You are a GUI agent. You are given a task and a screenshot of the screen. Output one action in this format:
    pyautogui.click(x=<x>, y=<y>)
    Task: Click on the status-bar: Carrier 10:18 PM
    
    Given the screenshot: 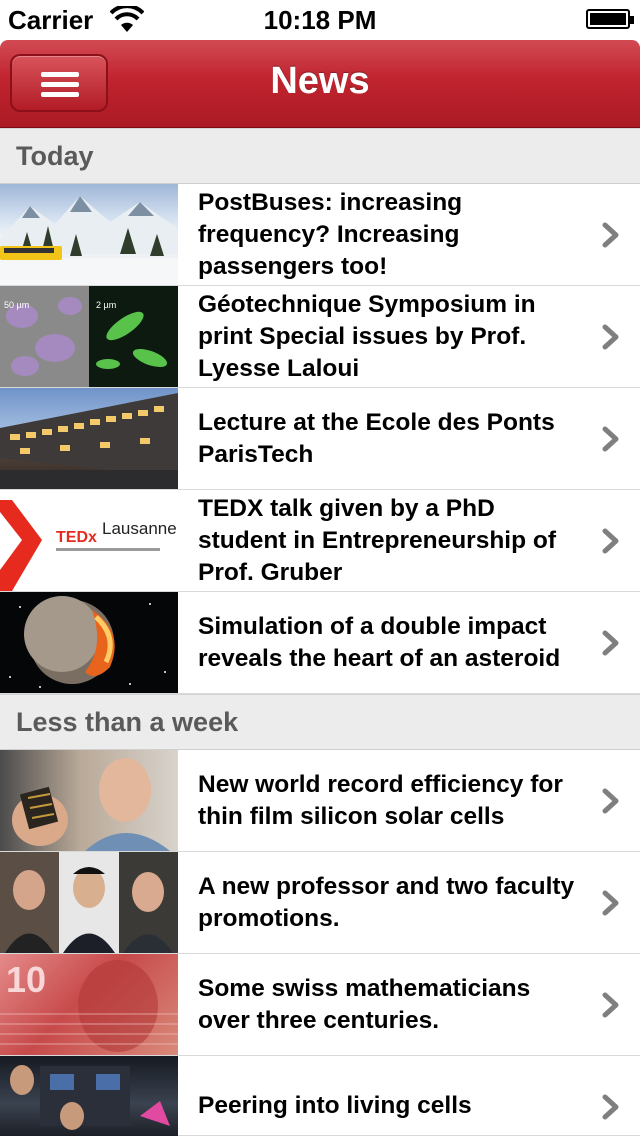 What is the action you would take?
    pyautogui.click(x=320, y=20)
    